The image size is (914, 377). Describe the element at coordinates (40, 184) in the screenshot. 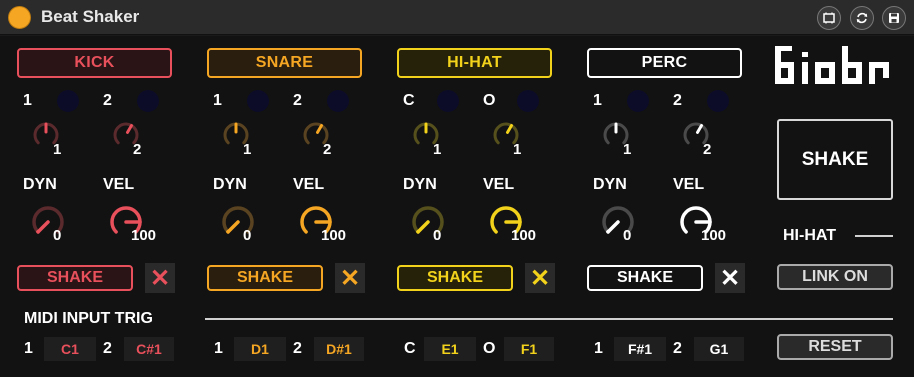

I see `kick-dyn-label: DYN` at that location.